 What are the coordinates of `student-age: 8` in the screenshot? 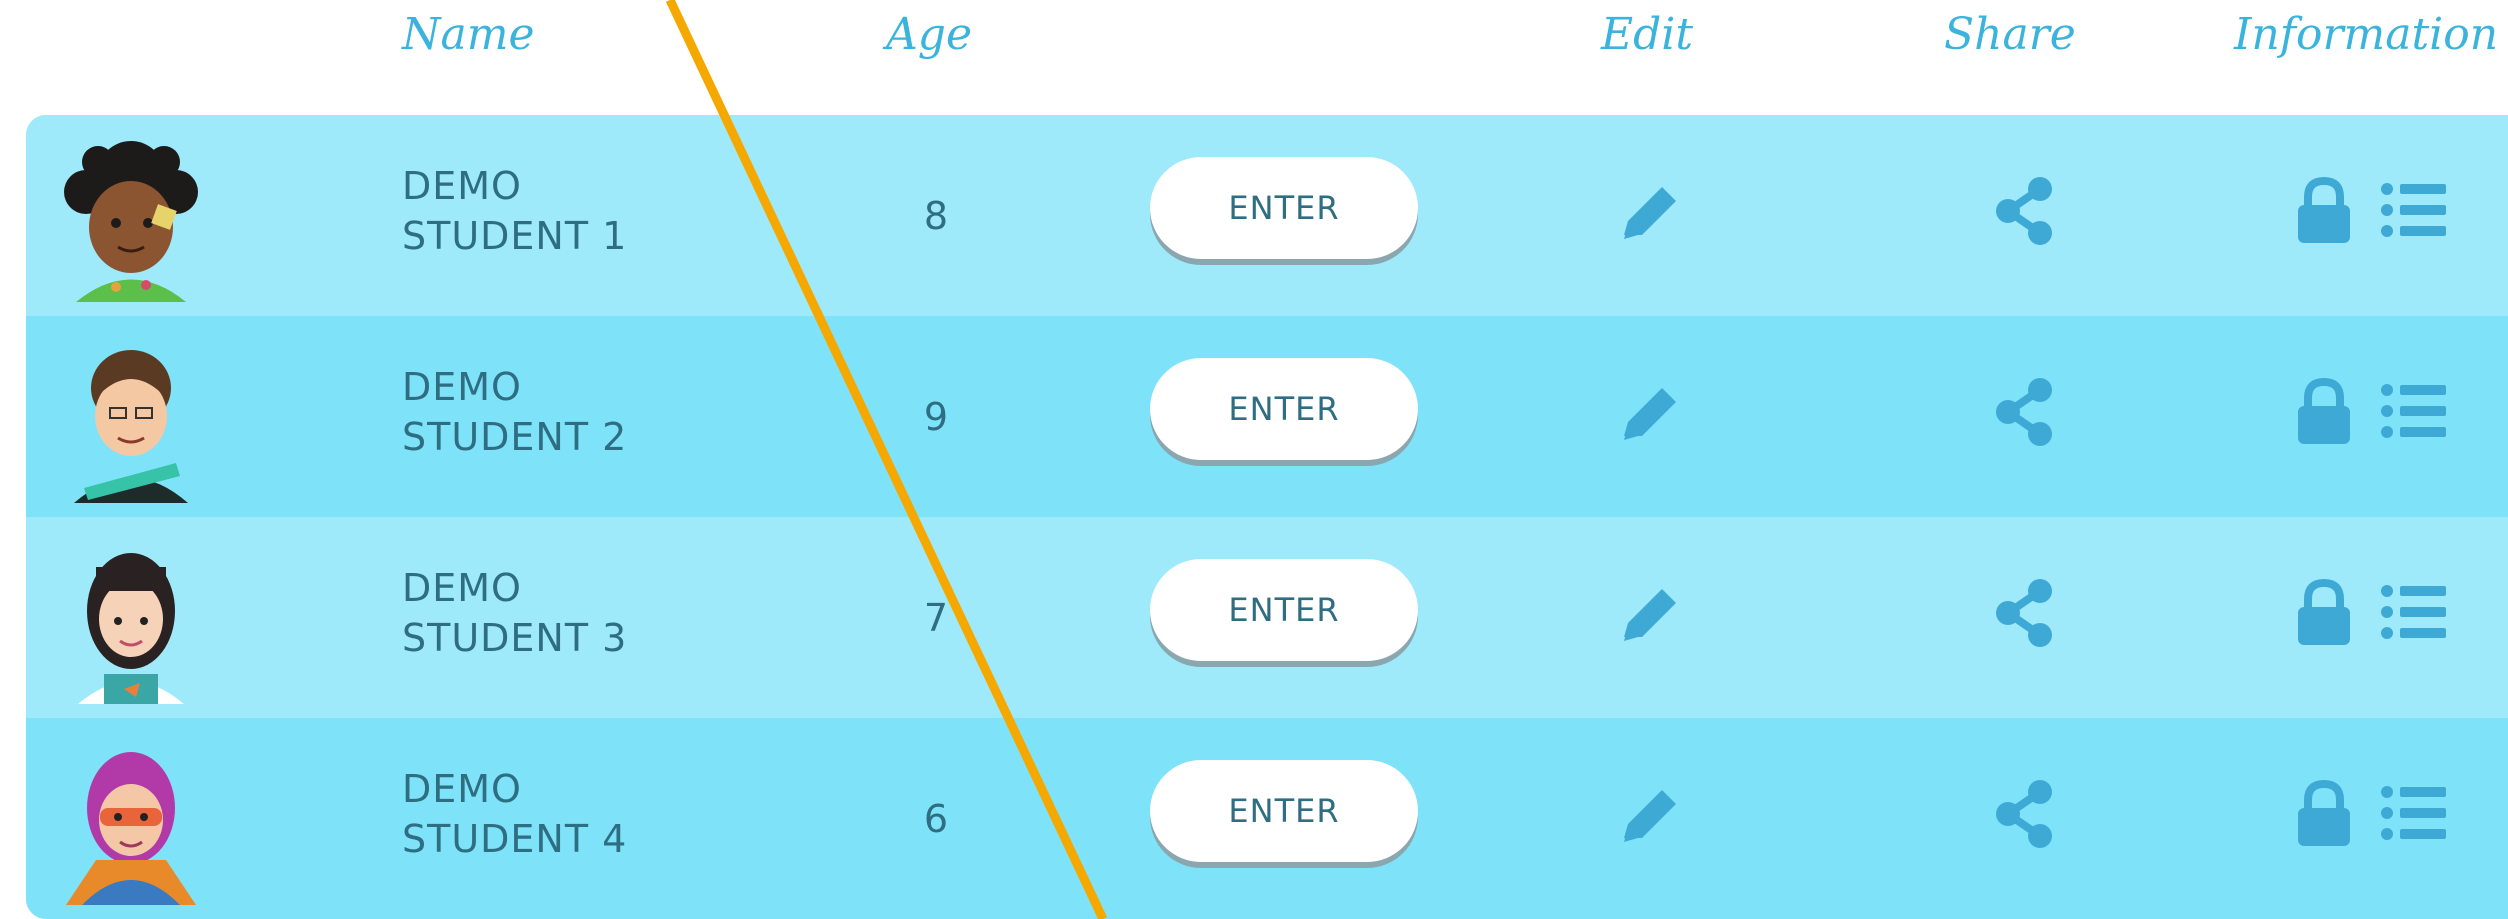 It's located at (936, 216).